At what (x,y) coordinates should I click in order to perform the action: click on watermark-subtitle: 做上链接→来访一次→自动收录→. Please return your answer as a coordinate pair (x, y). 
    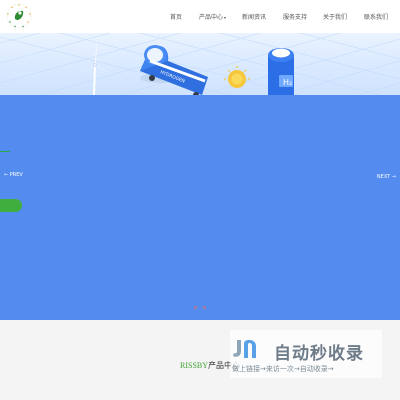
    Looking at the image, I should click on (283, 369).